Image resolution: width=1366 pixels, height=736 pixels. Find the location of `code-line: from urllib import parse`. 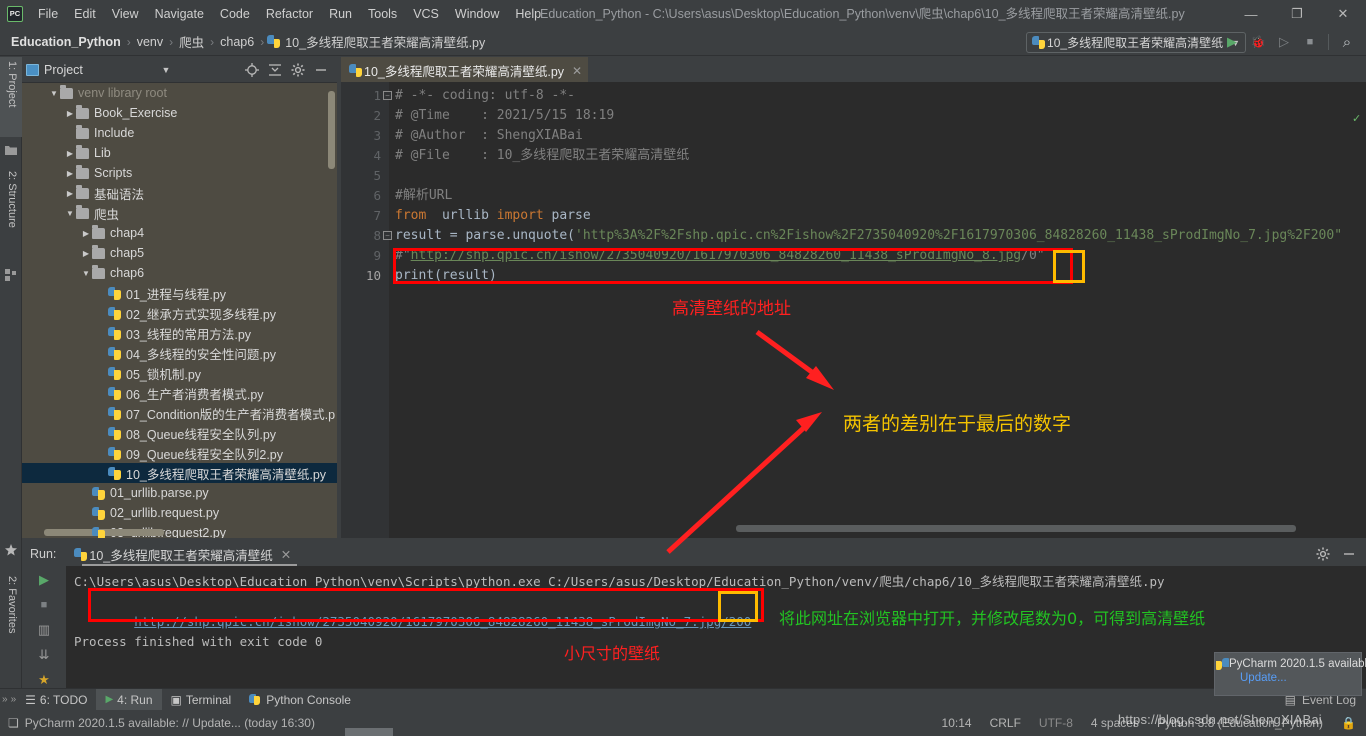

code-line: from urllib import parse is located at coordinates (880, 216).